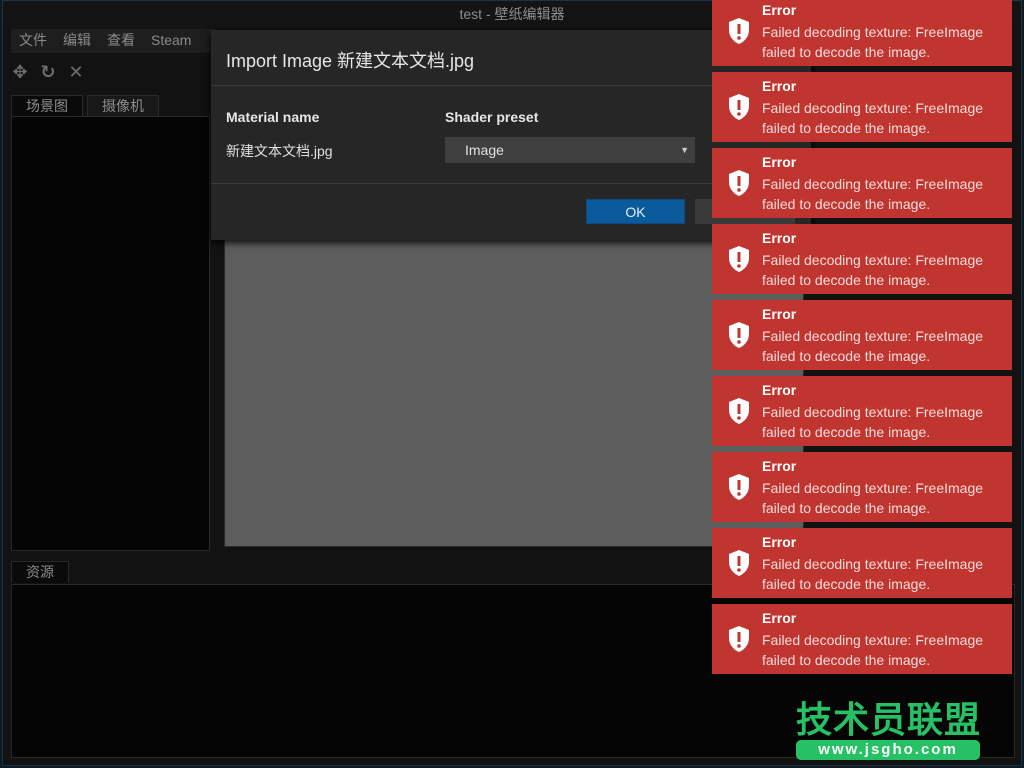 The image size is (1024, 768). I want to click on ok-button: OK, so click(635, 211).